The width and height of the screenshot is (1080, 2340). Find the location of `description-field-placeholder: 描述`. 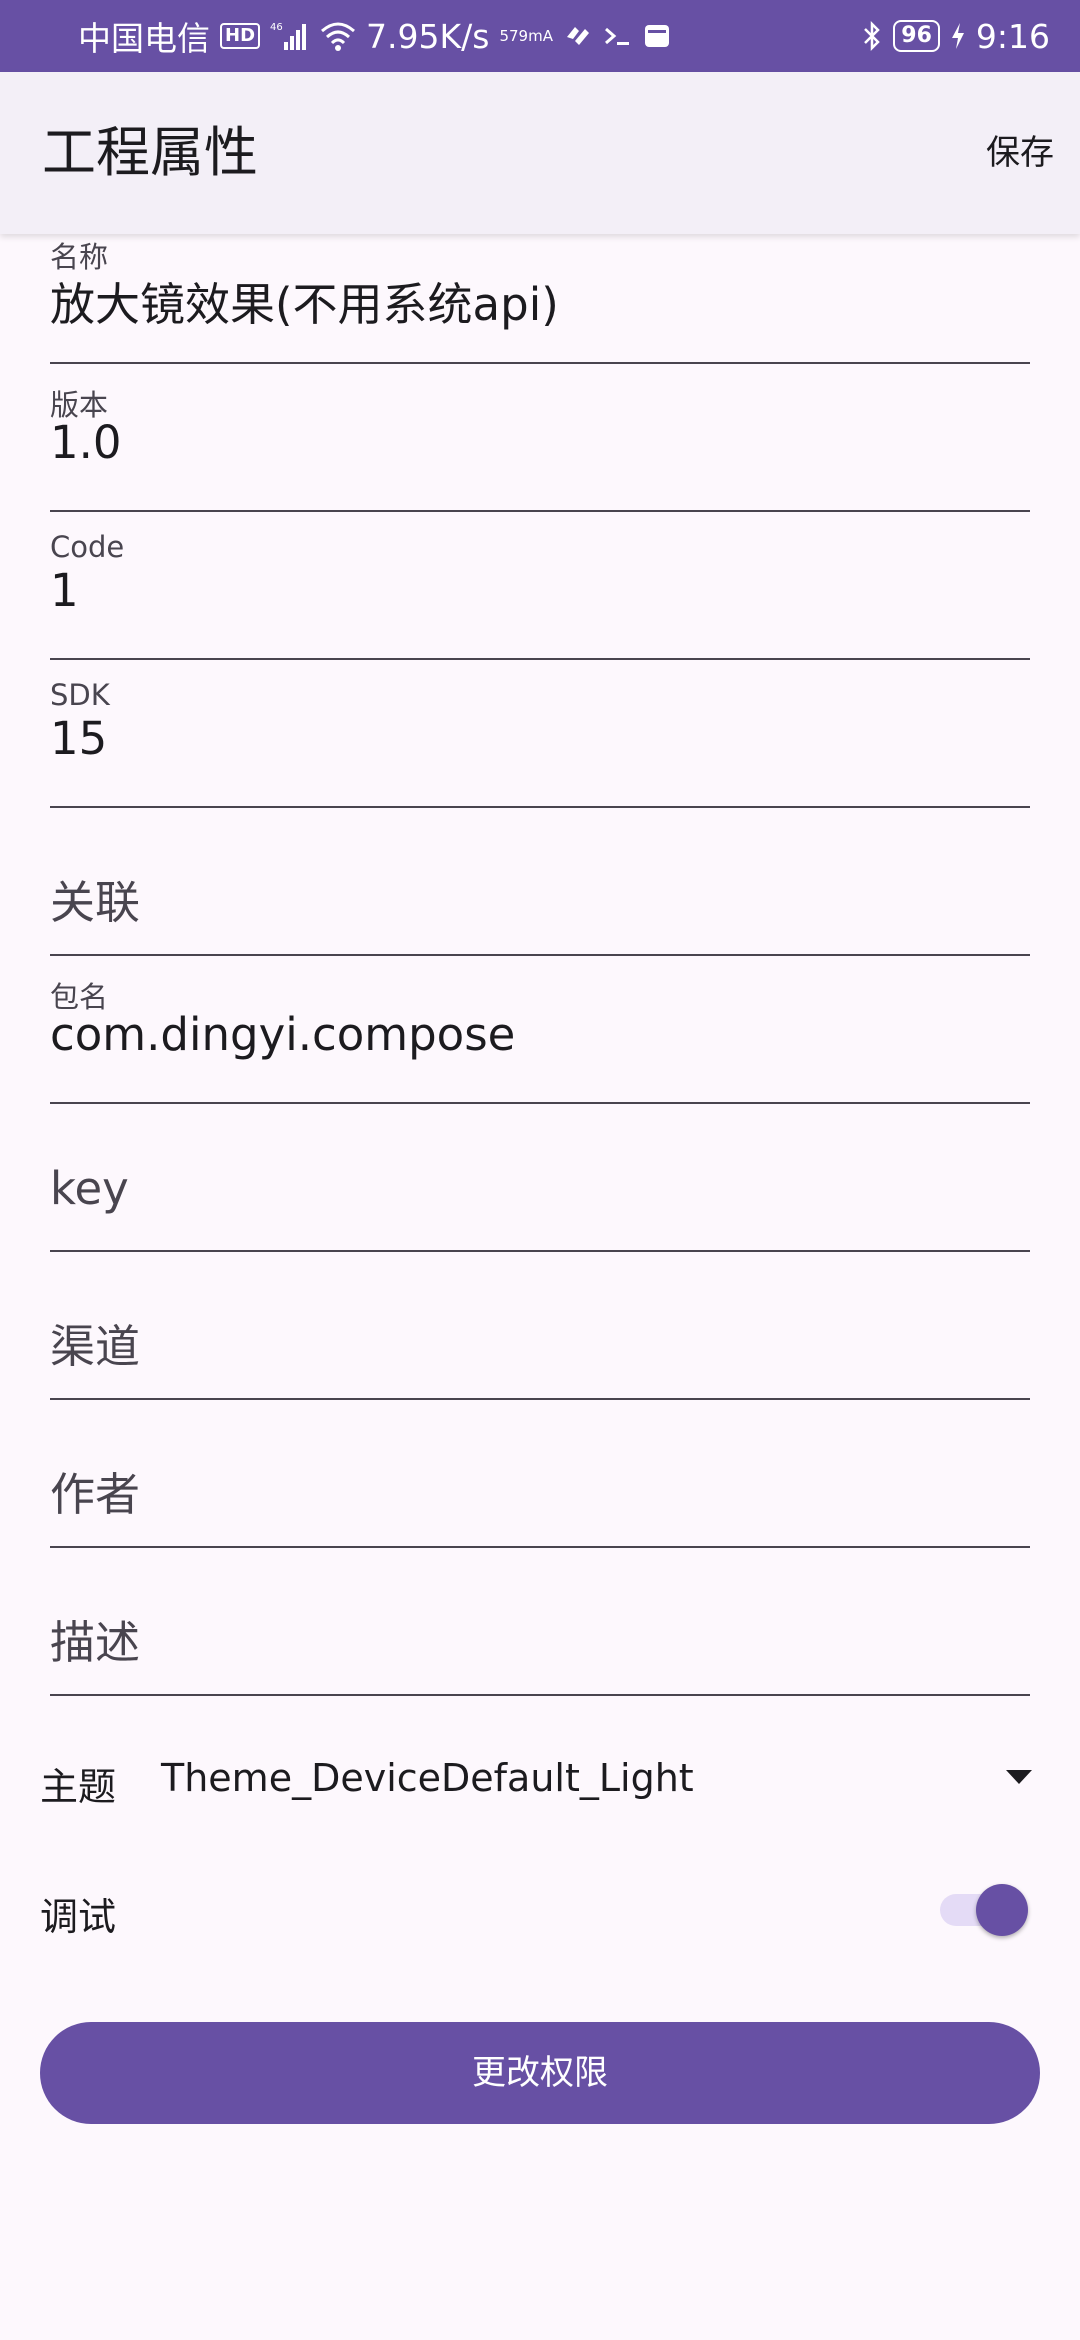

description-field-placeholder: 描述 is located at coordinates (95, 1642).